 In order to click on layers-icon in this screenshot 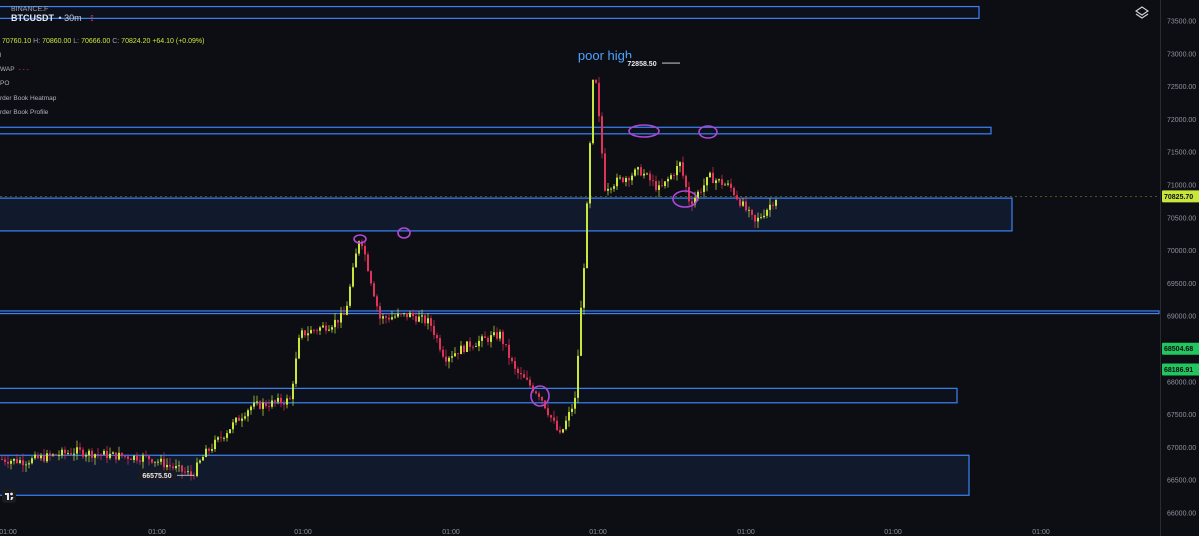, I will do `click(1142, 13)`.